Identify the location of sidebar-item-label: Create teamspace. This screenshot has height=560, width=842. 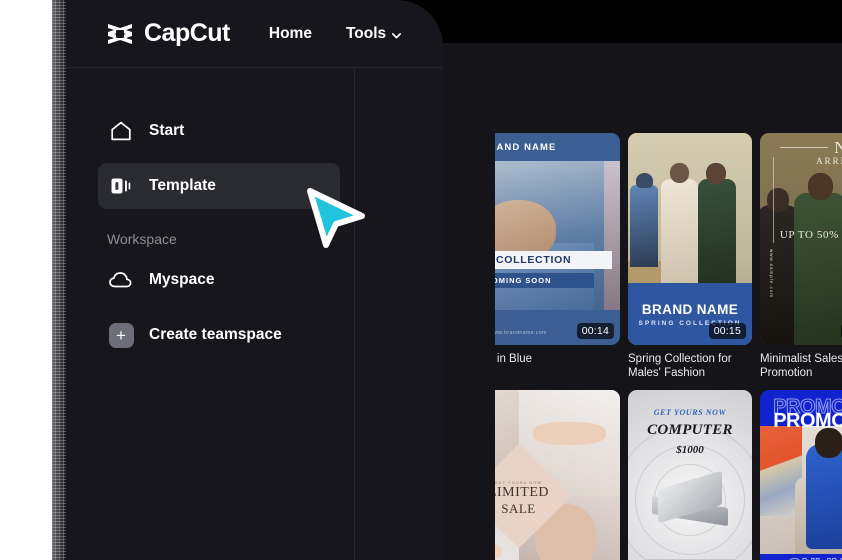
(215, 334).